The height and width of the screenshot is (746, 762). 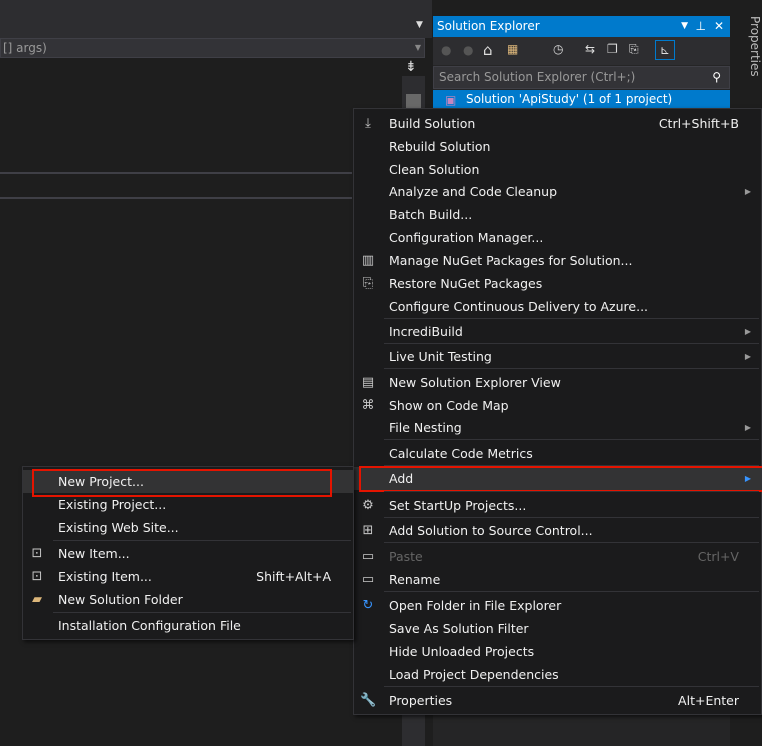 I want to click on properties-tab: Properties, so click(x=748, y=46).